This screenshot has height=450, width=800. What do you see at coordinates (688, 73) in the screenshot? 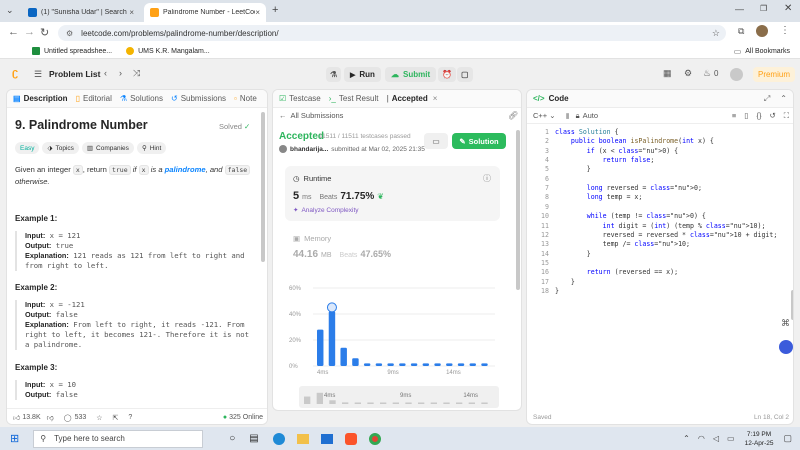
I see `settings-gear-icon: ⚙` at bounding box center [688, 73].